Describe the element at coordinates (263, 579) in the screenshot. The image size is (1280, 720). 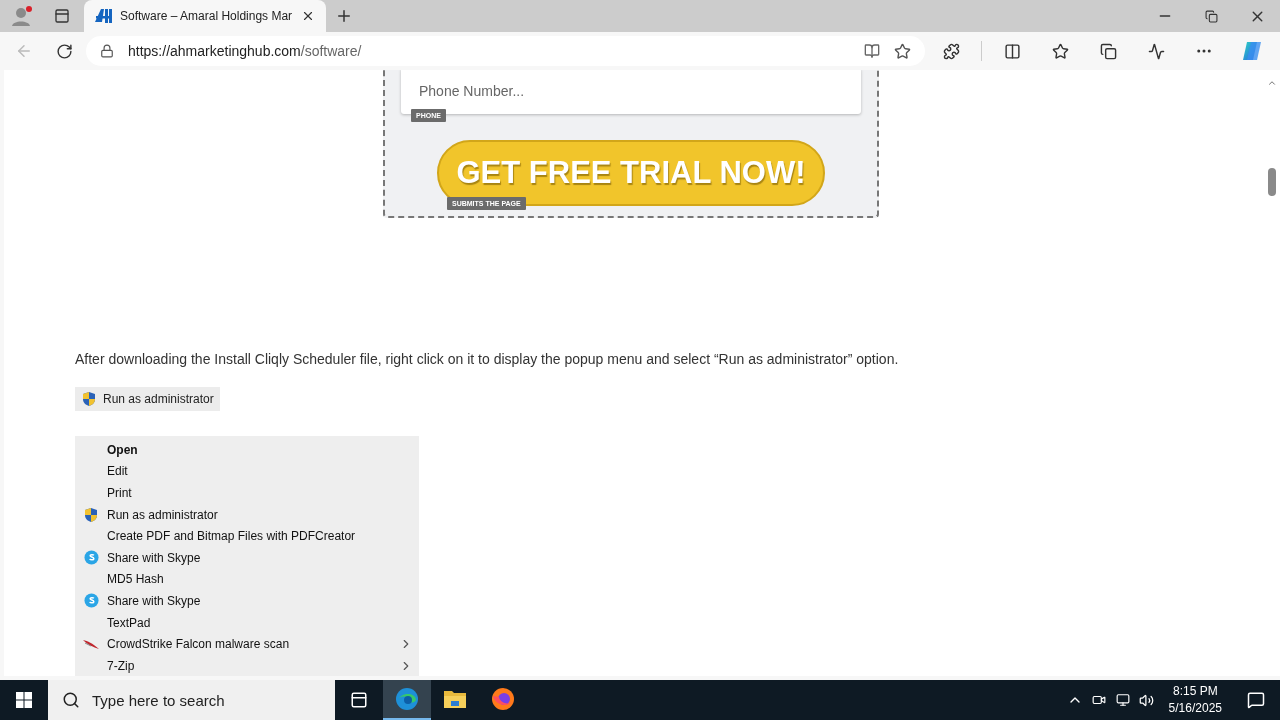
I see `menu-item: MD5 Hash` at that location.